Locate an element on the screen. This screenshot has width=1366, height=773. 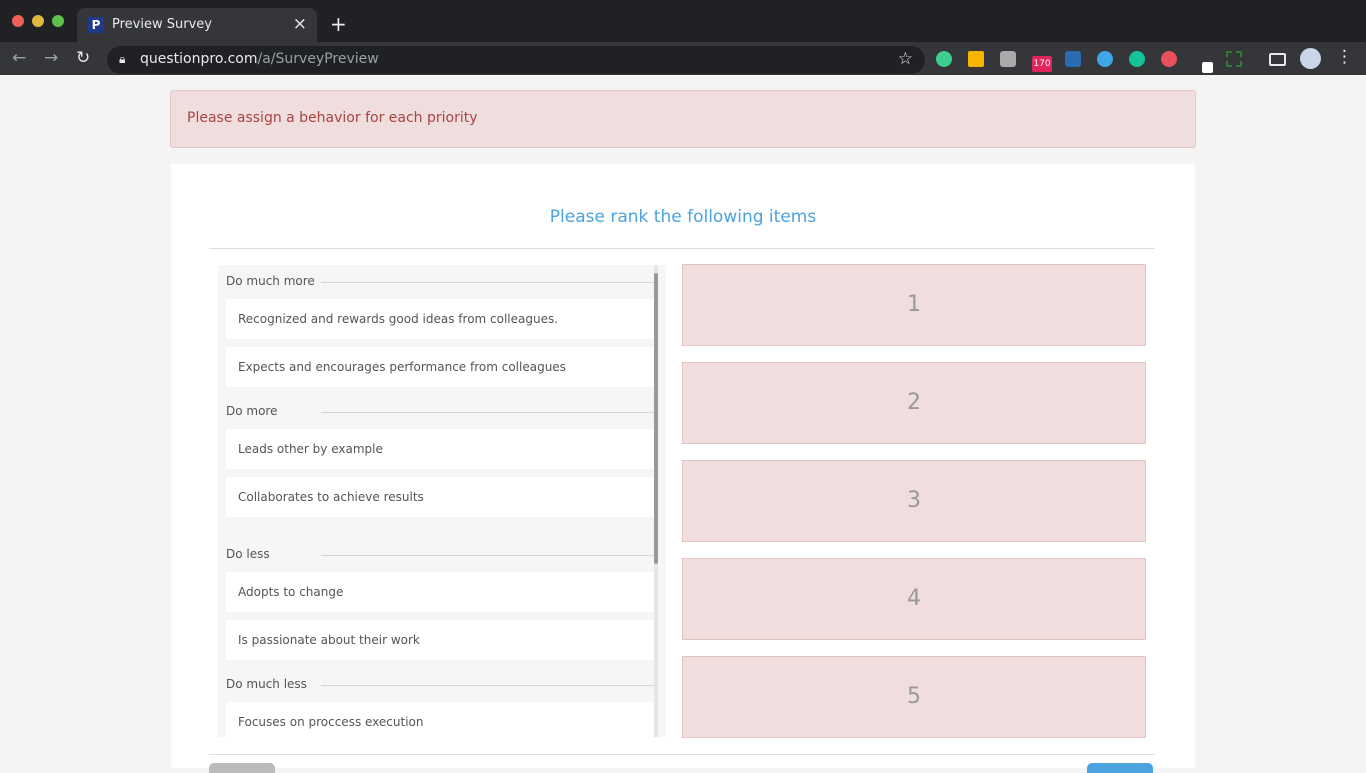
draggable-item: Leads other by example is located at coordinates (440, 449).